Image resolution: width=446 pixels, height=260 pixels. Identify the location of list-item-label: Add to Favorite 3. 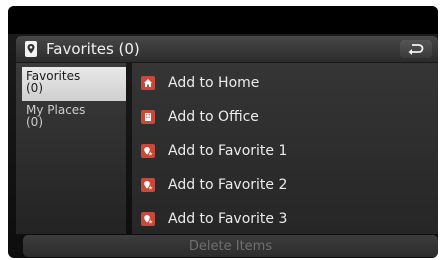
(228, 219).